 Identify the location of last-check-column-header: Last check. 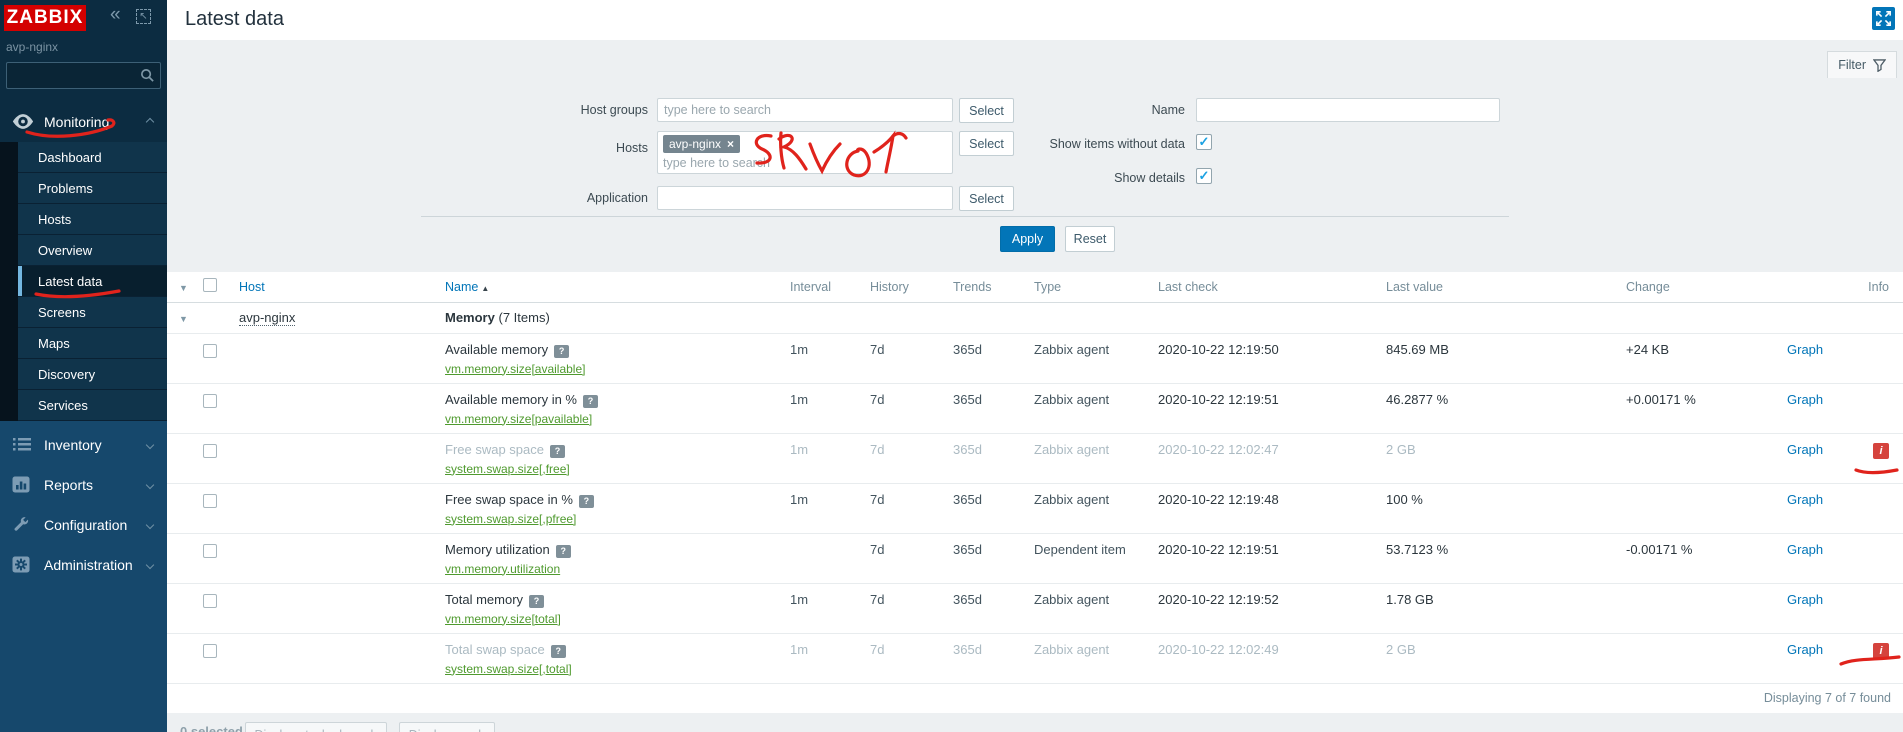
(1264, 287).